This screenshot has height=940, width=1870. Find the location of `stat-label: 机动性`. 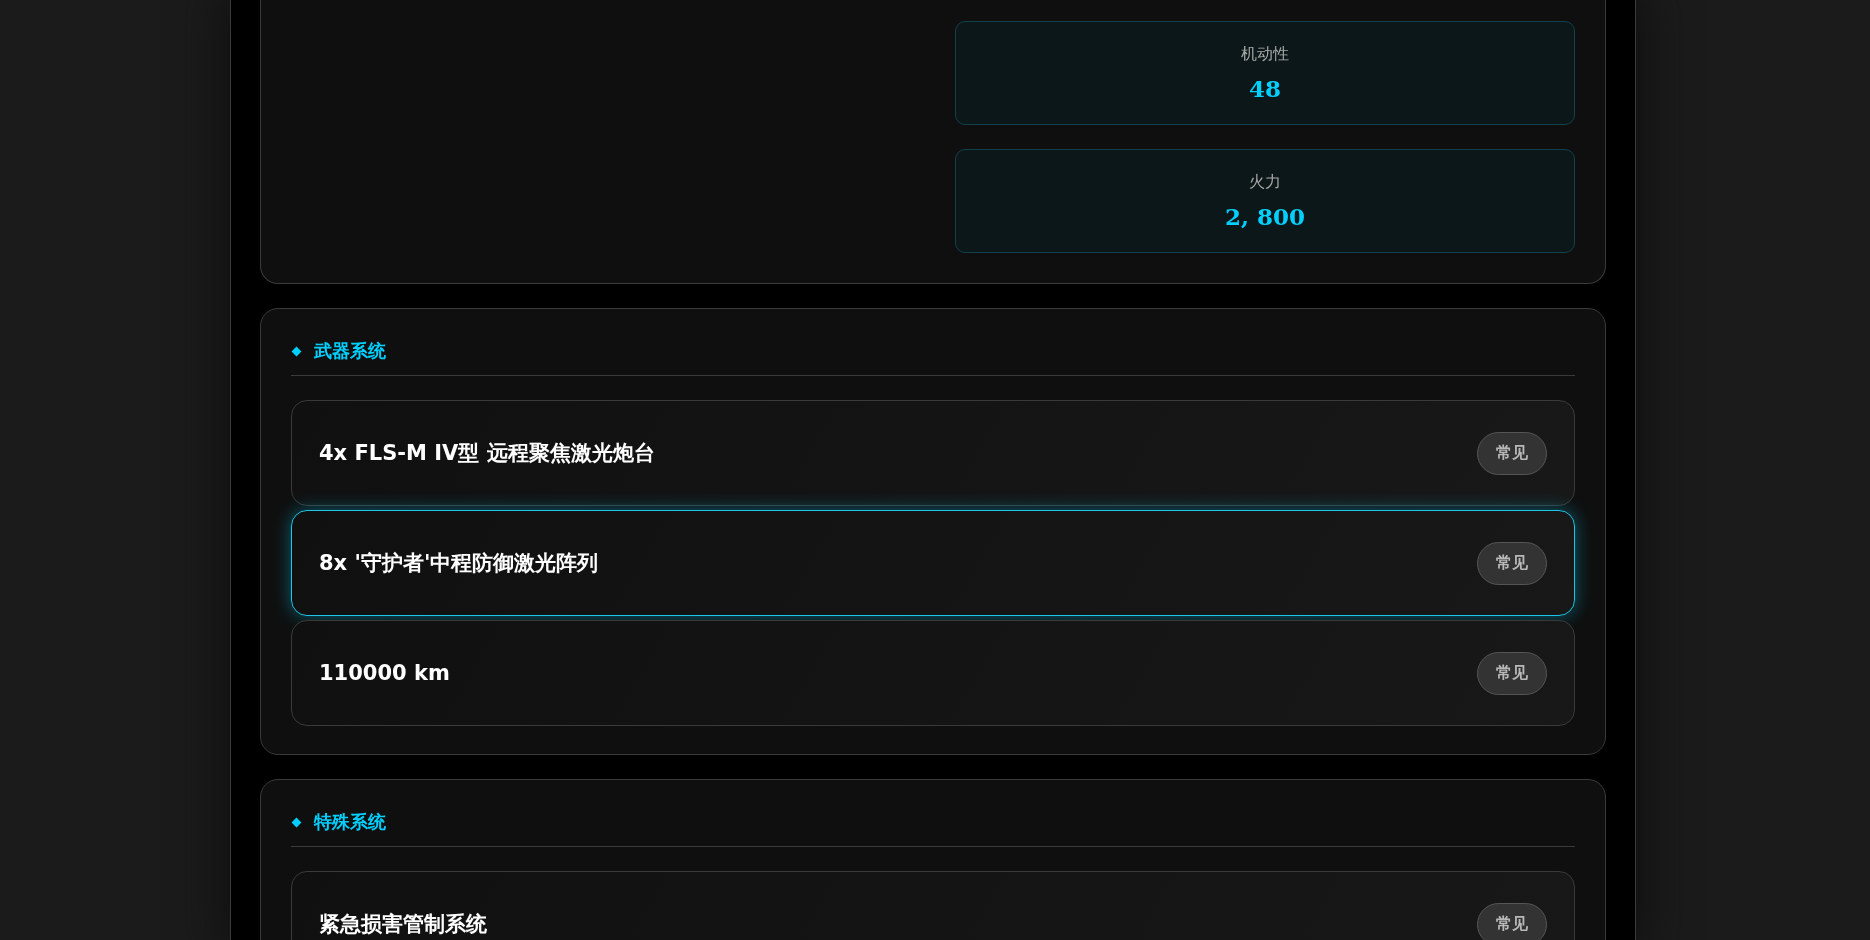

stat-label: 机动性 is located at coordinates (1265, 54).